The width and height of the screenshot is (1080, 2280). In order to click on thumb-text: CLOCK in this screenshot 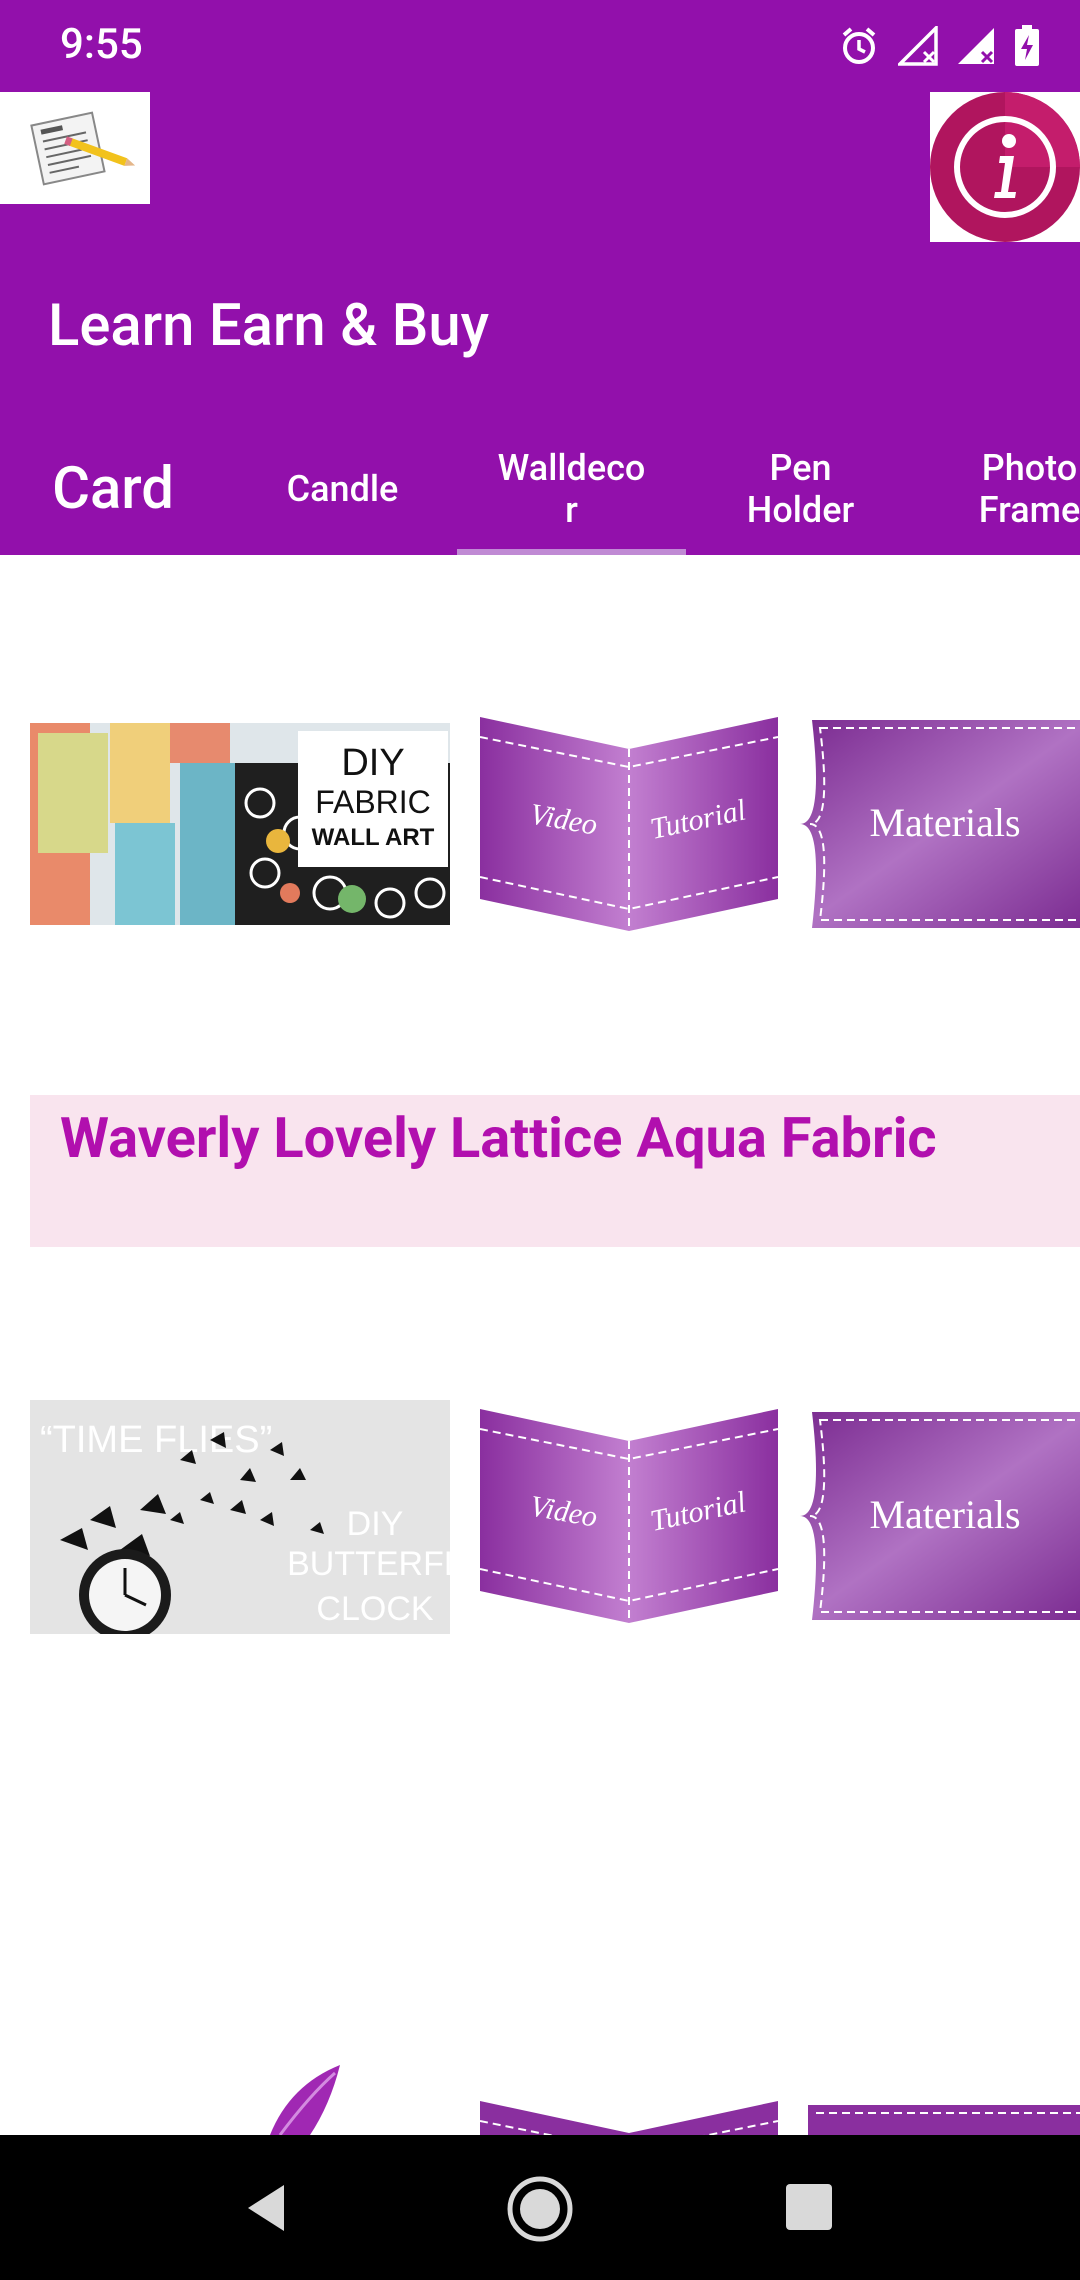, I will do `click(374, 1609)`.